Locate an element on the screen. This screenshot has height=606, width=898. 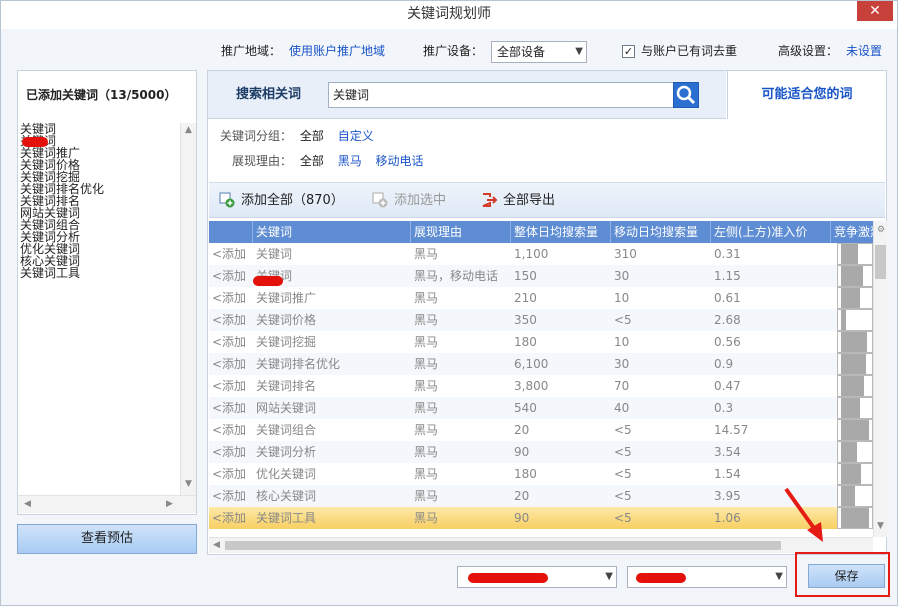
tab-suggested-words: 可能适合您的词 is located at coordinates (806, 95).